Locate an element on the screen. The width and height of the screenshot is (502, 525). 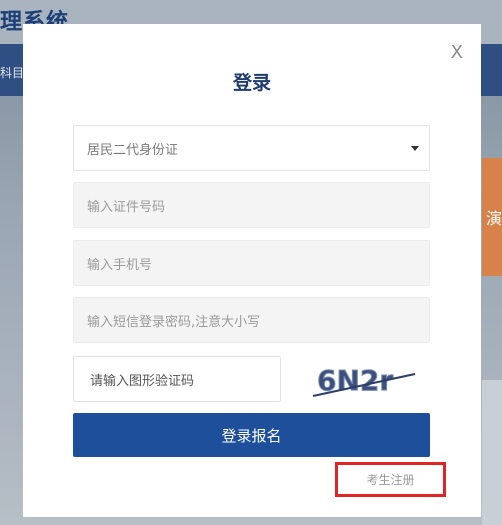
phone-input: 输入手机号 is located at coordinates (251, 263).